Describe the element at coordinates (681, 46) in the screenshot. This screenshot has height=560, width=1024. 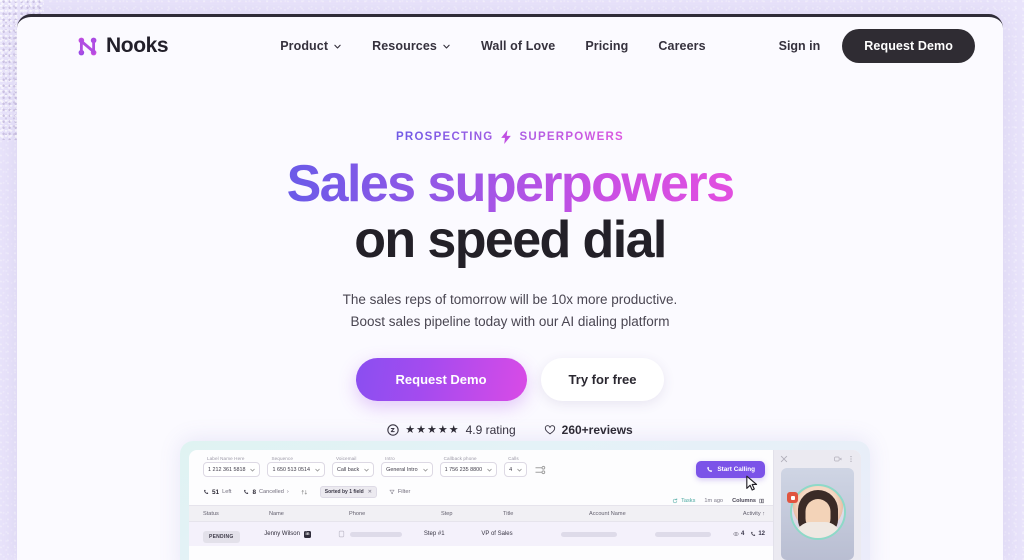
I see `nav-item-careers: Careers` at that location.